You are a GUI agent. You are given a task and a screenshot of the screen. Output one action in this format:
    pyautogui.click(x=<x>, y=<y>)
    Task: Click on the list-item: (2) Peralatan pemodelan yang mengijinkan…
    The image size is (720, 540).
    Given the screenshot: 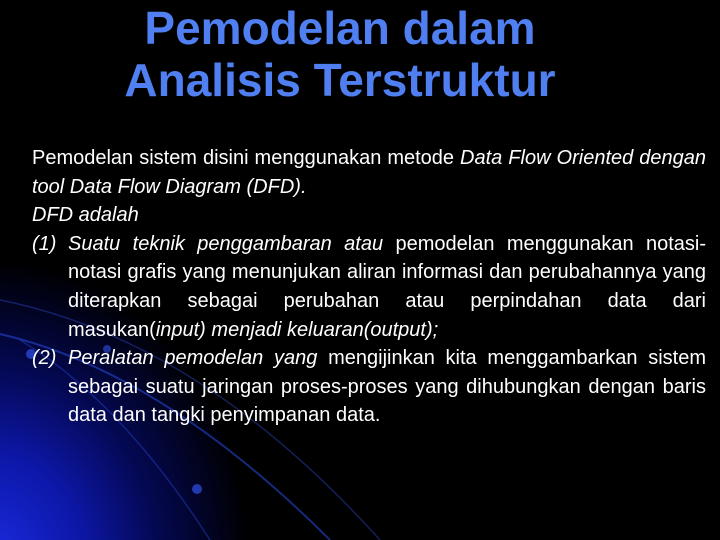 What is the action you would take?
    pyautogui.click(x=369, y=387)
    